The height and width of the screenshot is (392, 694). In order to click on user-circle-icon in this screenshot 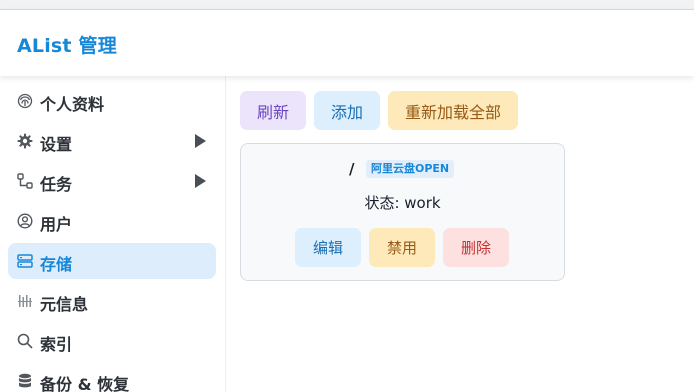, I will do `click(25, 221)`.